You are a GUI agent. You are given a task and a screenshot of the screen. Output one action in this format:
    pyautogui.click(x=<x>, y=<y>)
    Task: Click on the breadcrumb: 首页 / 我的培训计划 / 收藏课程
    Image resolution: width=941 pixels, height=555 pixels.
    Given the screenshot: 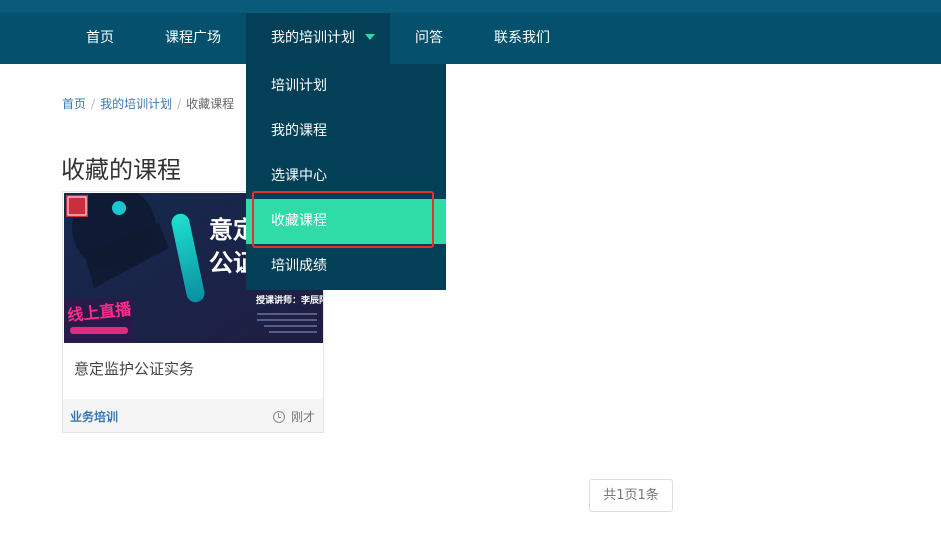 What is the action you would take?
    pyautogui.click(x=148, y=104)
    